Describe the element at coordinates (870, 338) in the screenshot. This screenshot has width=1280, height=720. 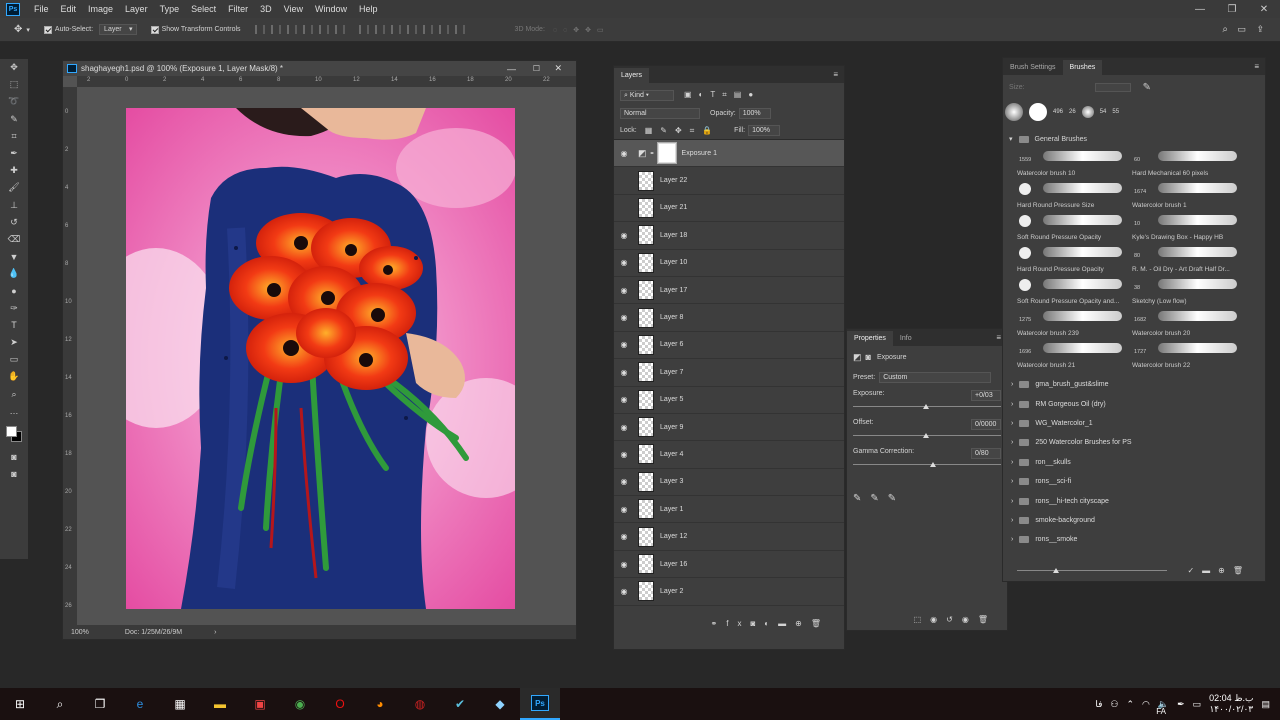
I see `tab-properties: Properties` at that location.